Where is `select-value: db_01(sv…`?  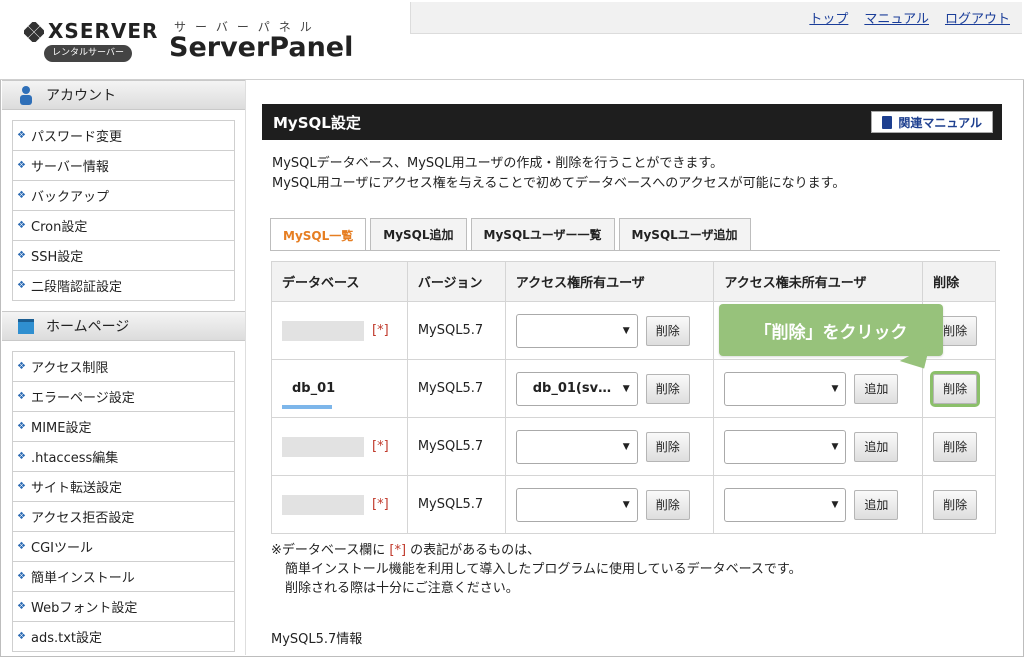 select-value: db_01(sv… is located at coordinates (572, 388).